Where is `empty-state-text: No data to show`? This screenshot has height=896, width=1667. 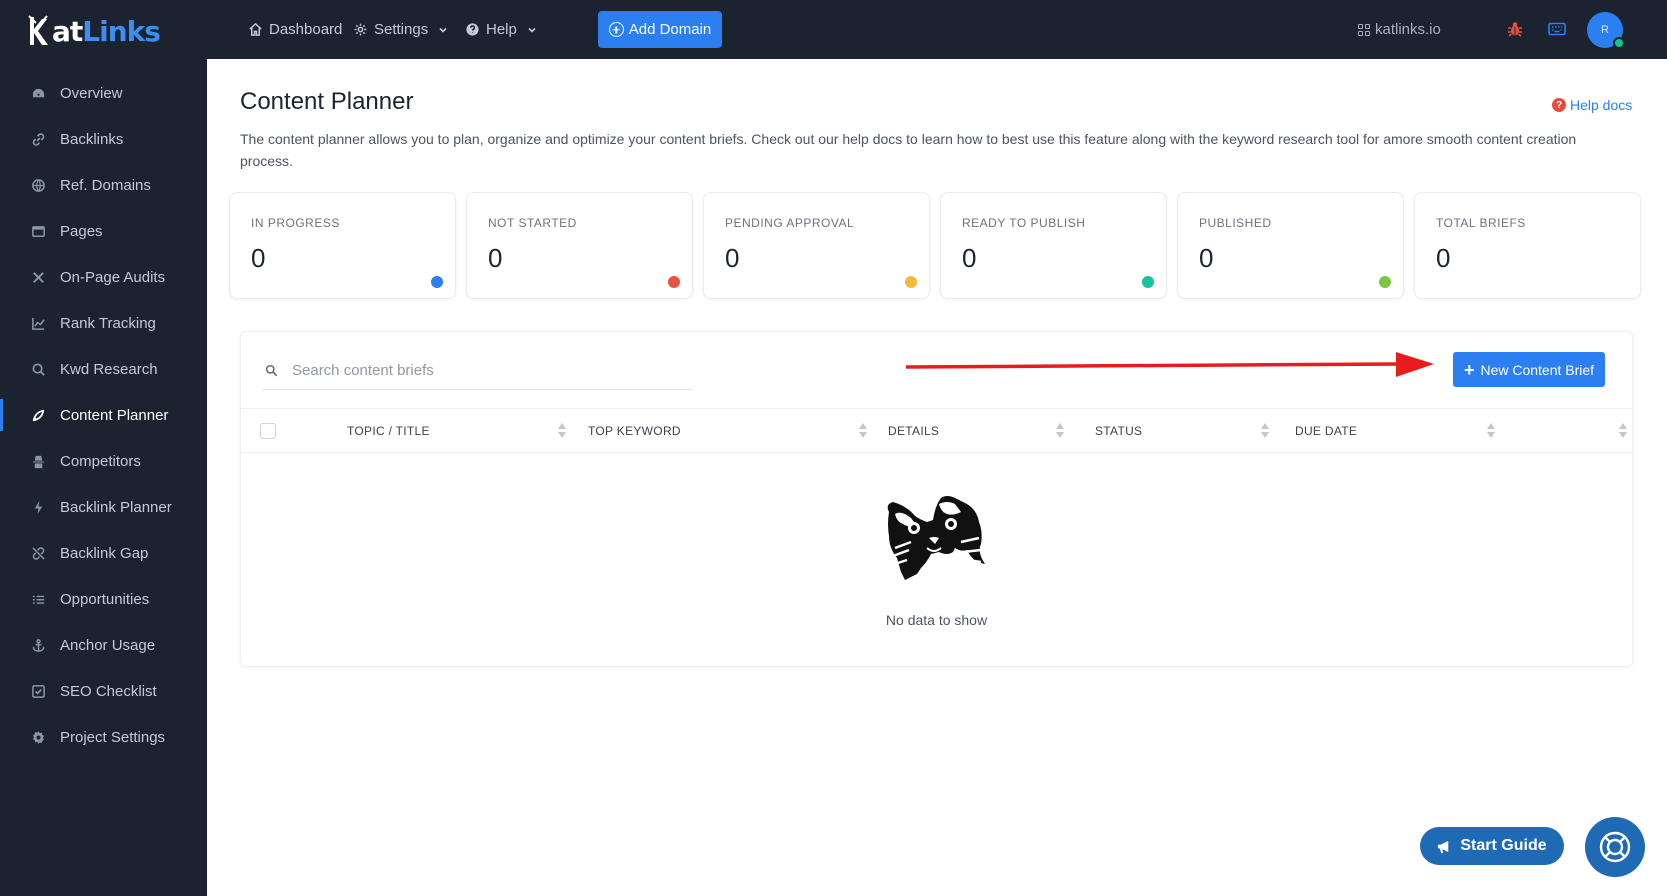
empty-state-text: No data to show is located at coordinates (936, 620).